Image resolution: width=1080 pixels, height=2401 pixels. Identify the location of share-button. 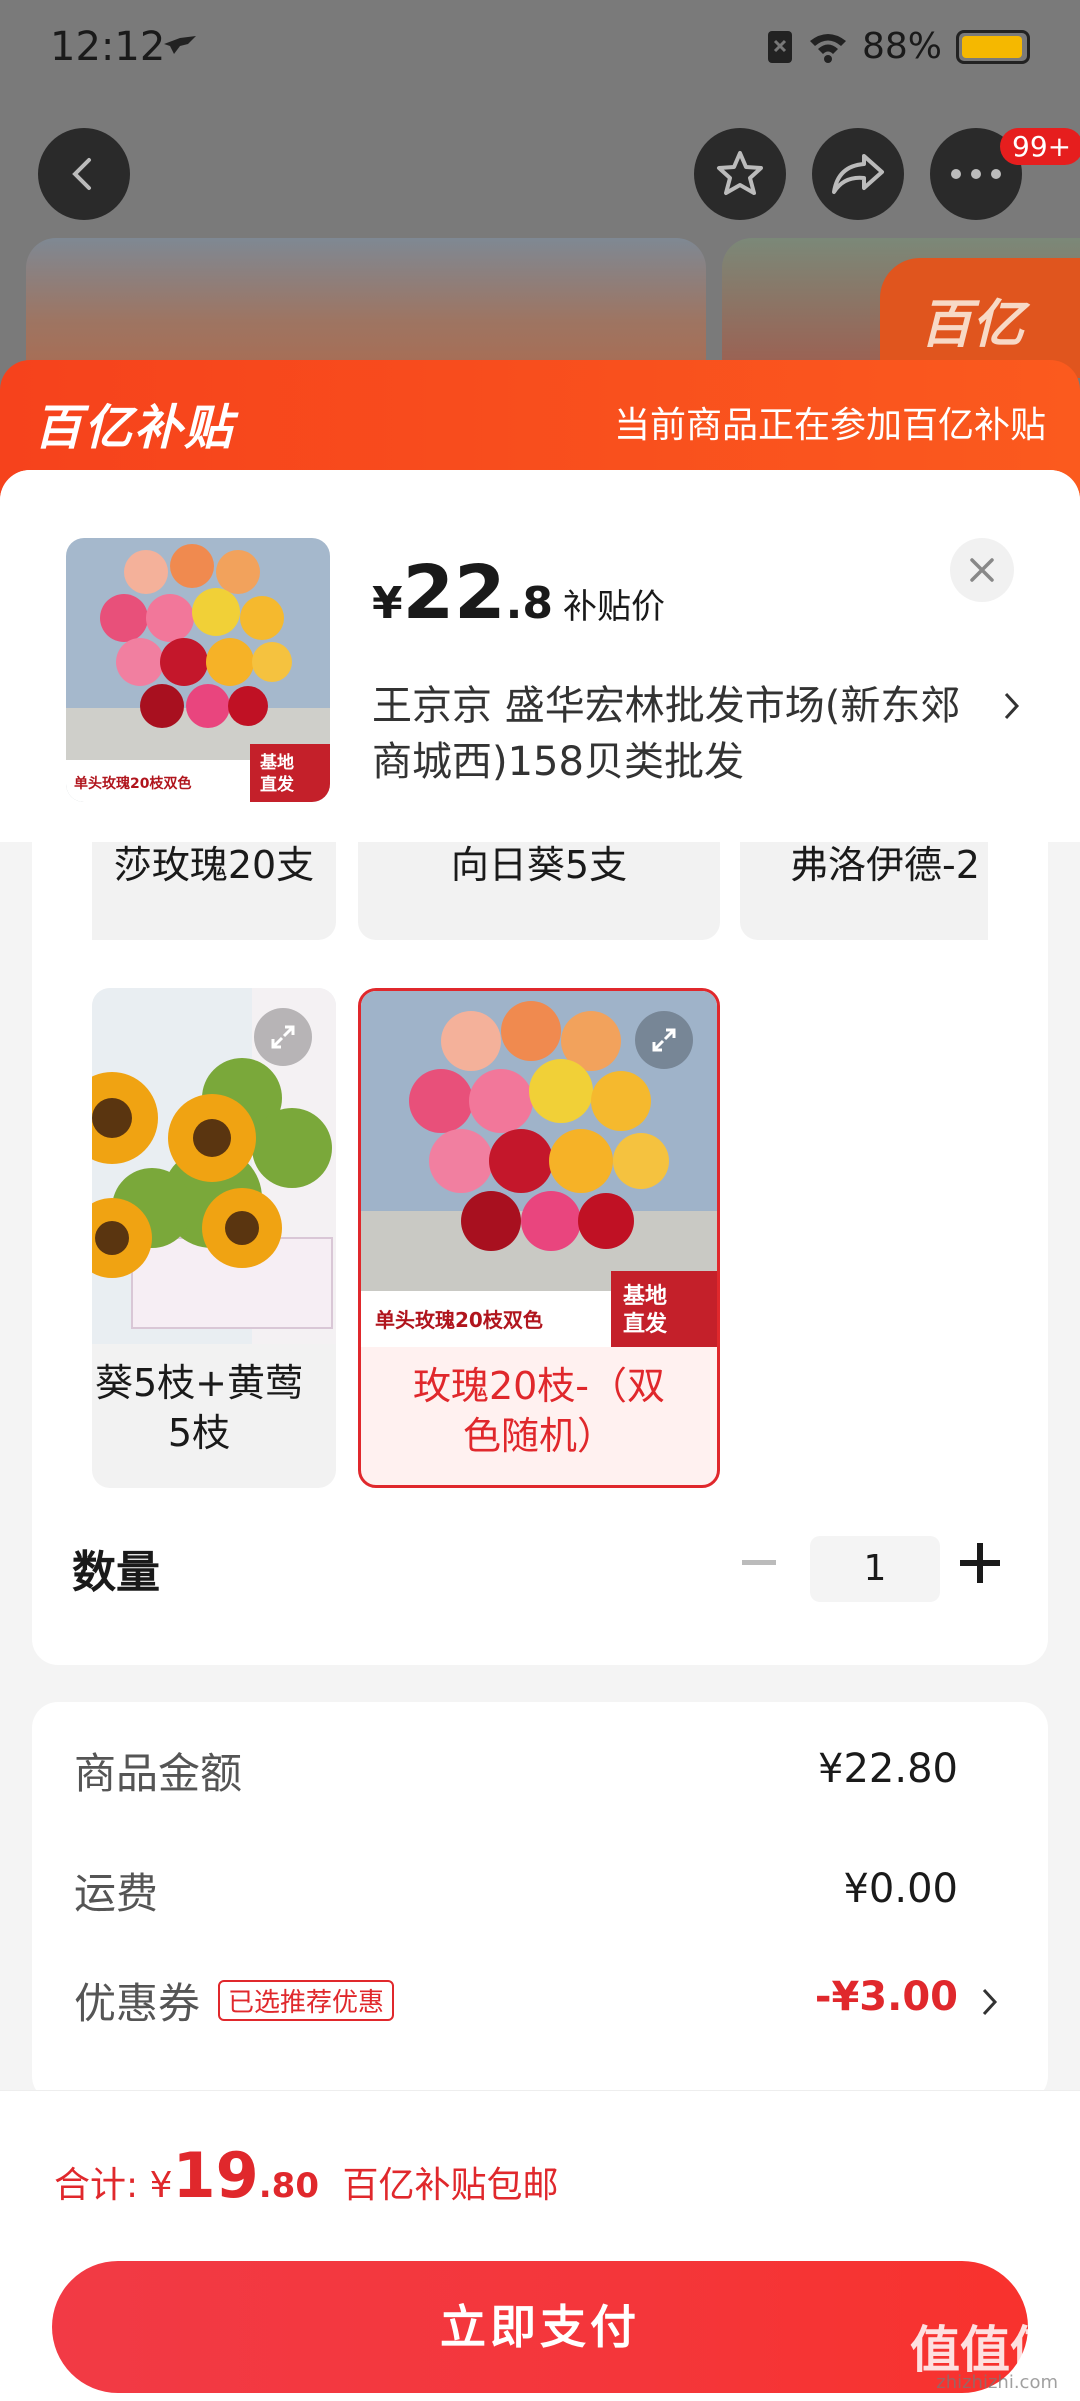
(858, 174).